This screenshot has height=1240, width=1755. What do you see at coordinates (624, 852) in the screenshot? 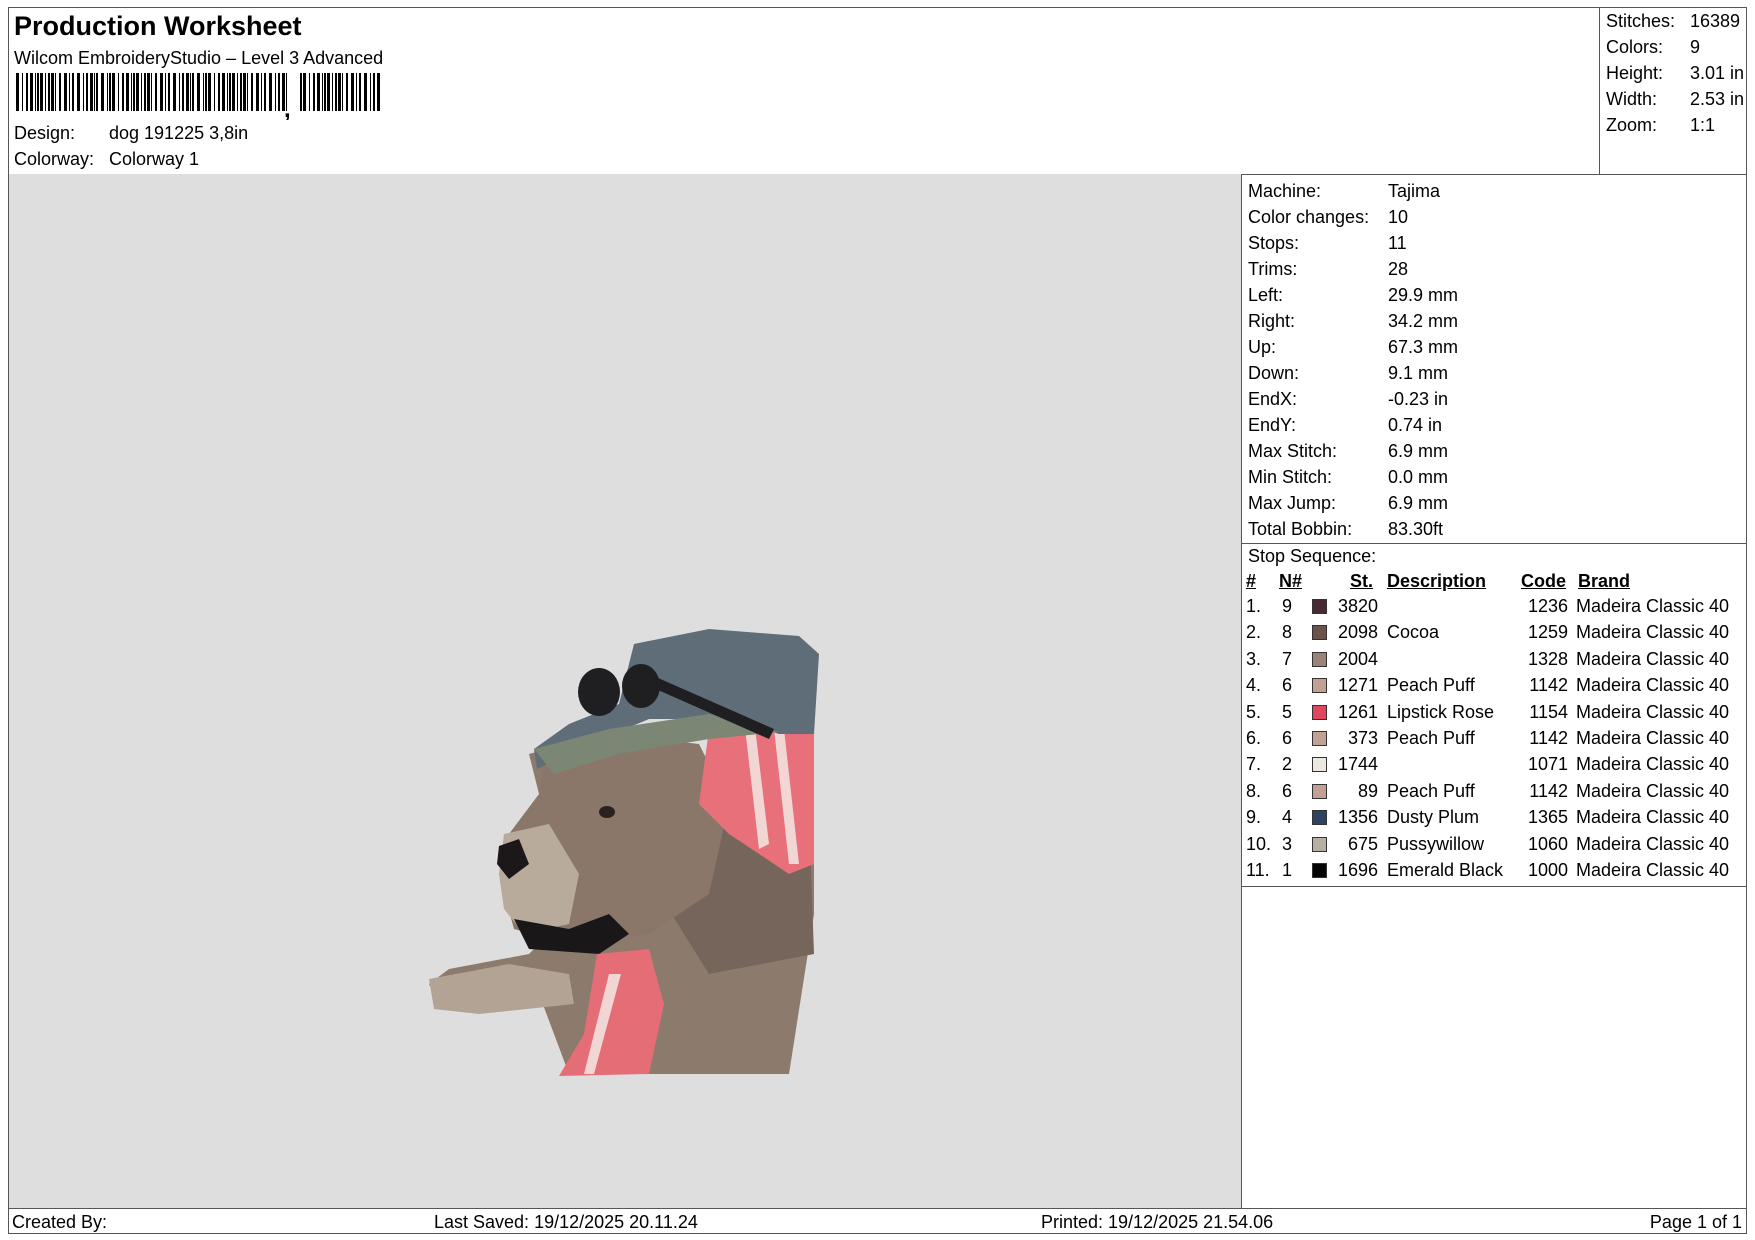
I see `embroidery-dog-image` at bounding box center [624, 852].